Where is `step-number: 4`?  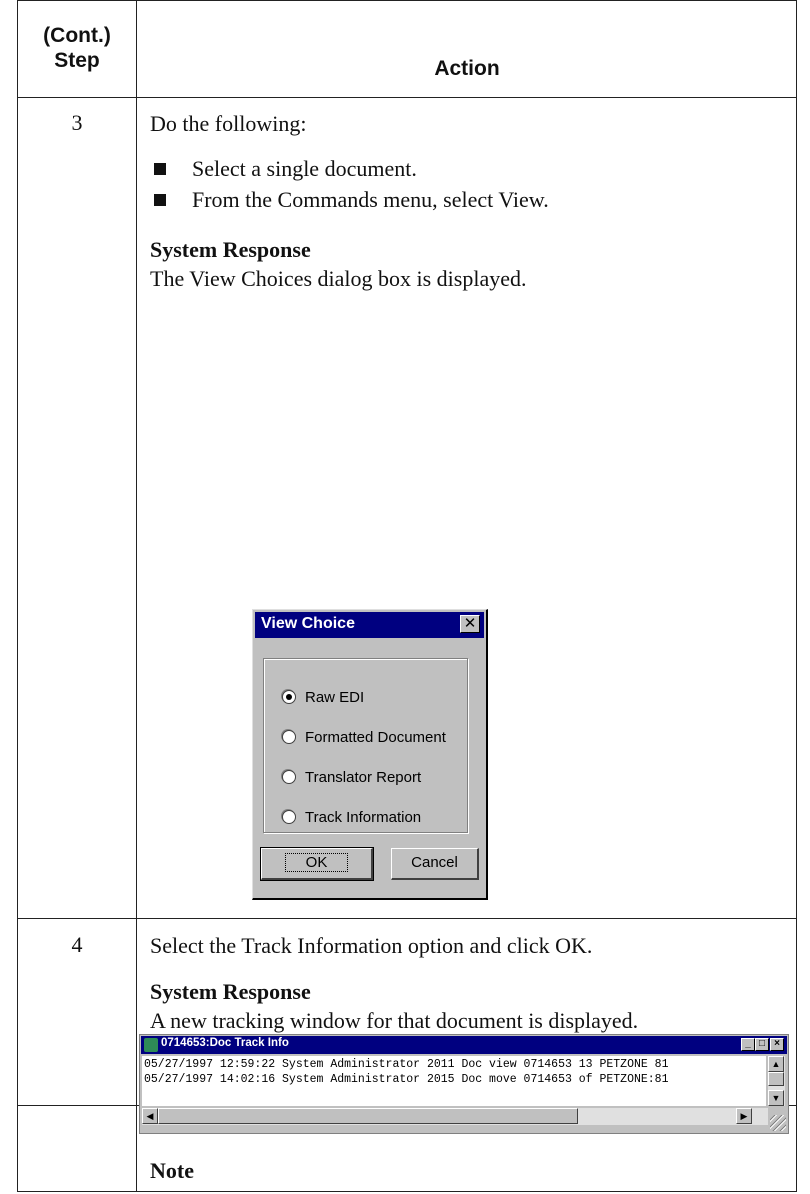 step-number: 4 is located at coordinates (77, 944).